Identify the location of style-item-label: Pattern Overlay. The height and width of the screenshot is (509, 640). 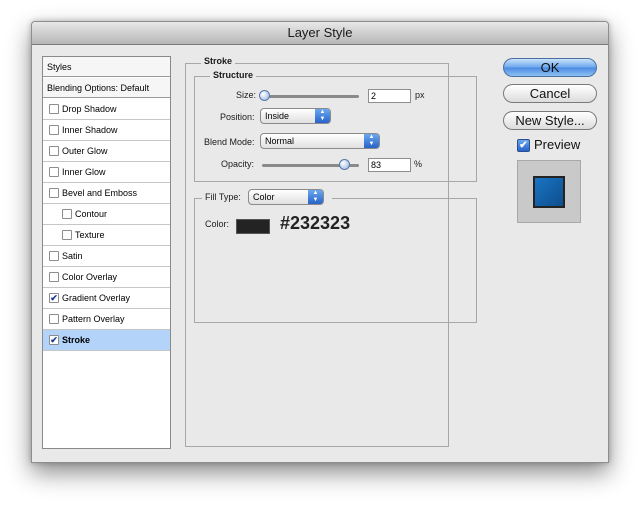
(93, 319).